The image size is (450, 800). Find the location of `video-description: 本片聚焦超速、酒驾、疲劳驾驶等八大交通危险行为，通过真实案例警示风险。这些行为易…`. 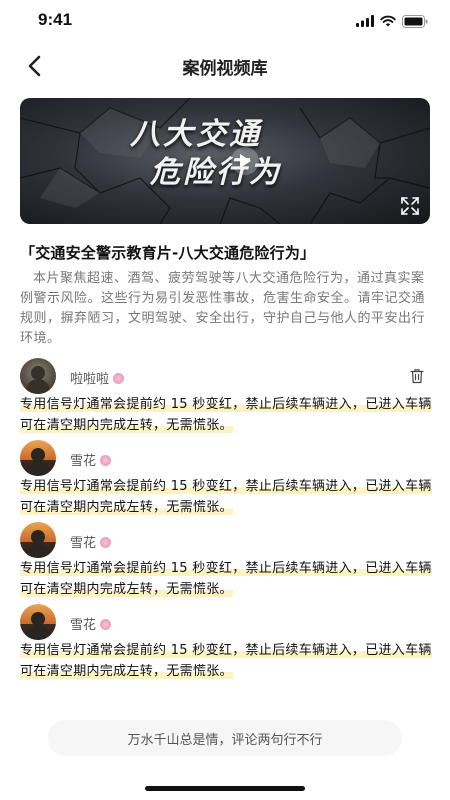

video-description: 本片聚焦超速、酒驾、疲劳驾驶等八大交通危险行为，通过真实案例警示风险。这些行为易… is located at coordinates (223, 308).